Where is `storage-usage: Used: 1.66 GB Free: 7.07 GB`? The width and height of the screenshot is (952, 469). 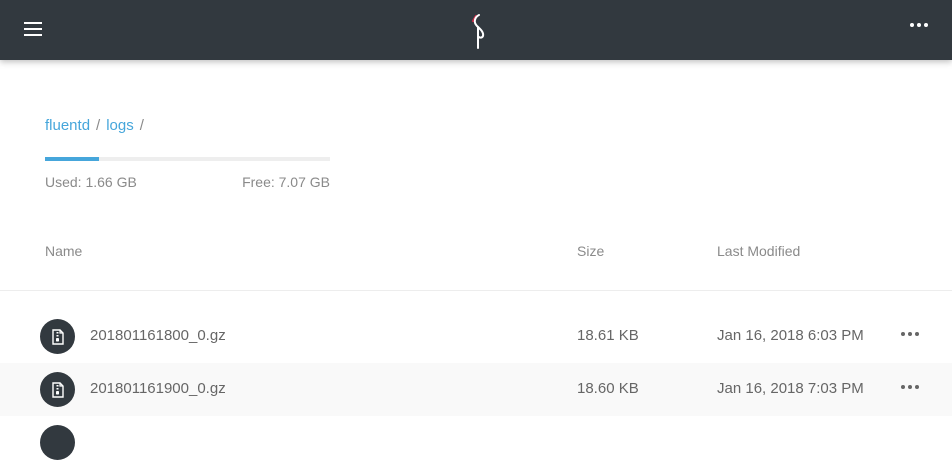 storage-usage: Used: 1.66 GB Free: 7.07 GB is located at coordinates (187, 173).